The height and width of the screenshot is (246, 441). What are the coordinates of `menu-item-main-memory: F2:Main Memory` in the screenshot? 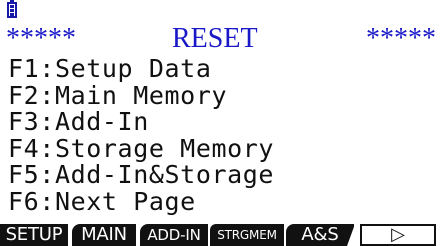 It's located at (223, 96).